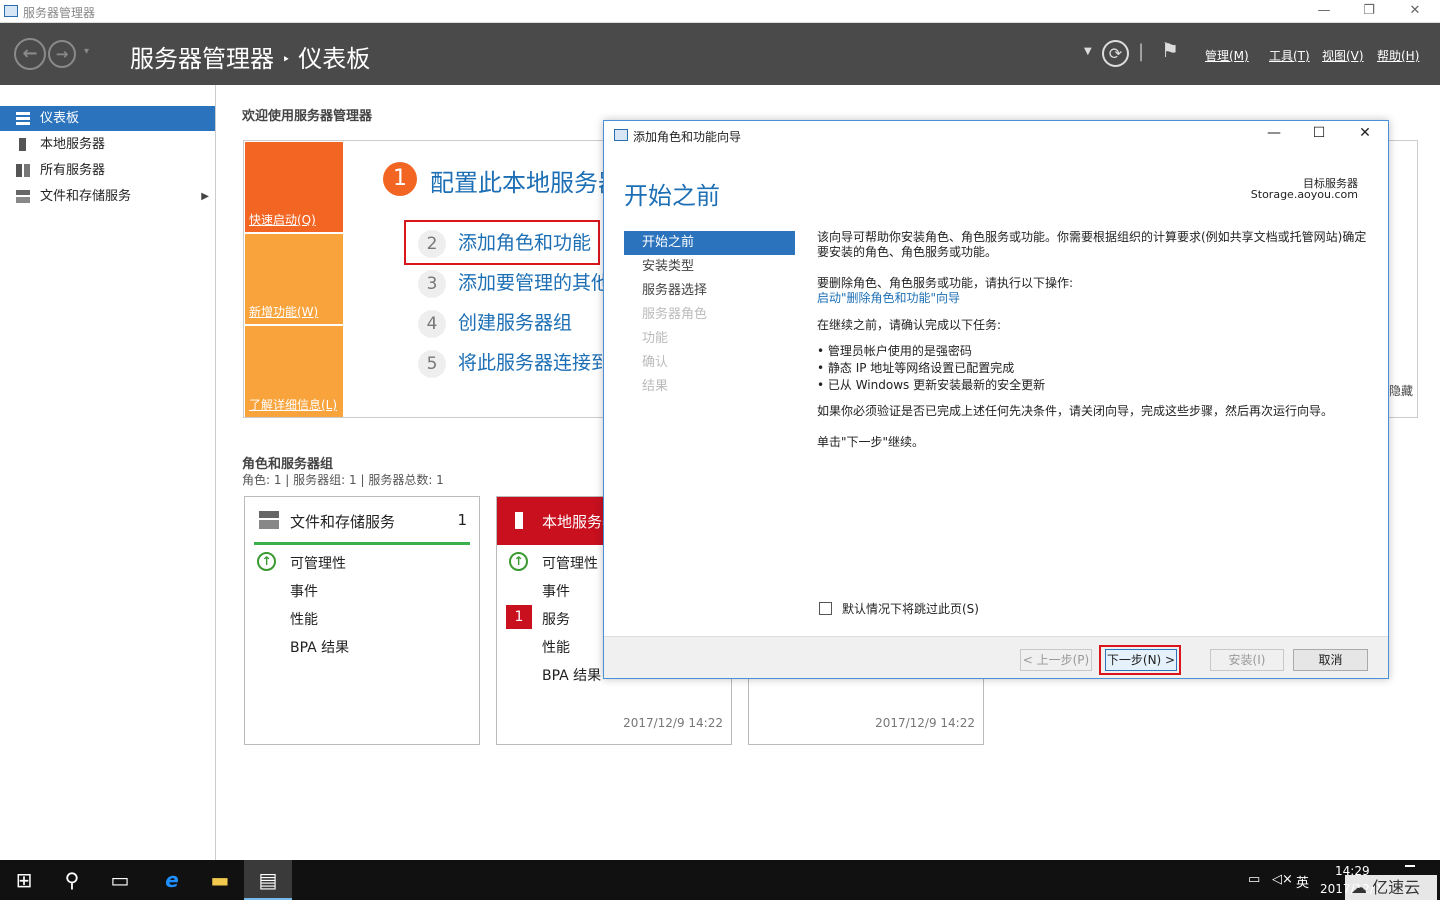 The width and height of the screenshot is (1440, 900). I want to click on watermark-text: 亿速云, so click(1396, 887).